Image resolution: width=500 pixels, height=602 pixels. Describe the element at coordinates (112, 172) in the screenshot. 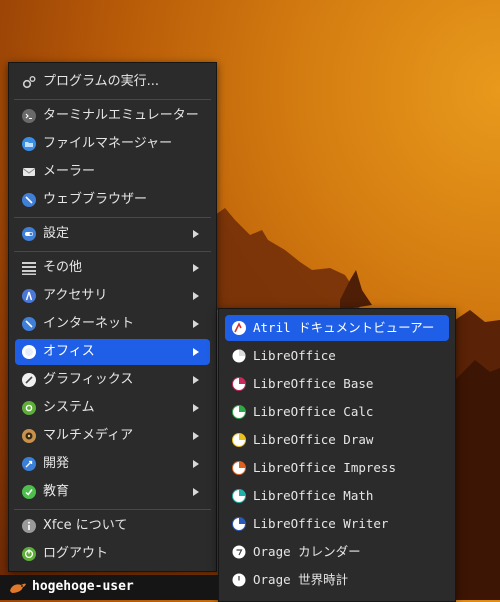

I see `menu-item-mailer: メーラー` at that location.